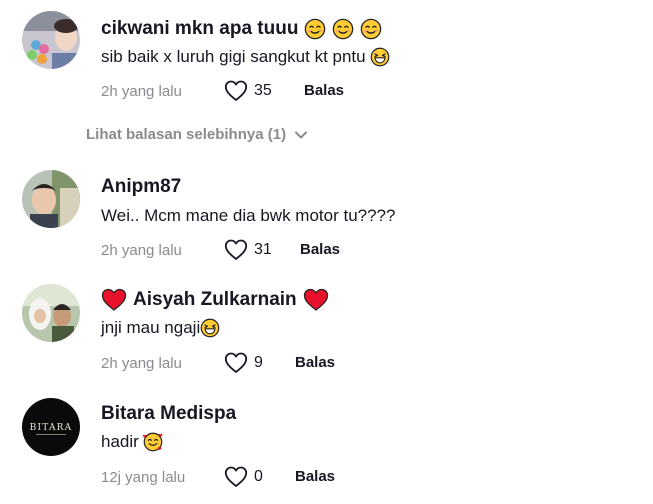  Describe the element at coordinates (263, 249) in the screenshot. I see `like-count: 31` at that location.